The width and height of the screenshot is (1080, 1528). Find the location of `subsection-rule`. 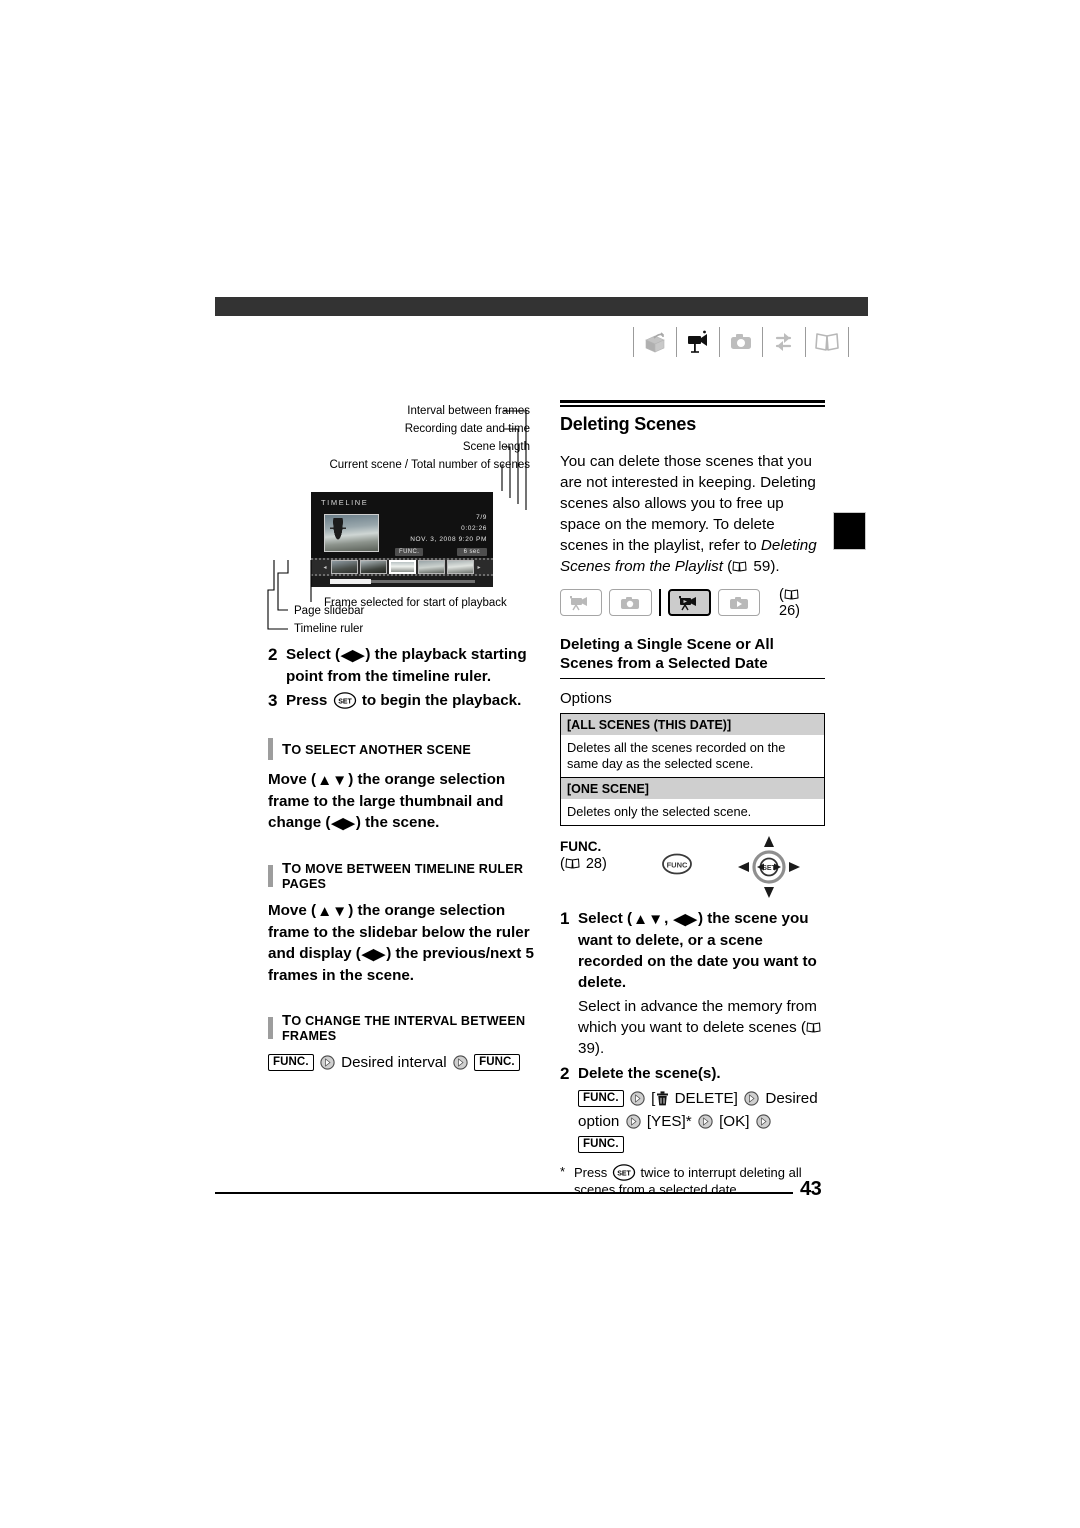

subsection-rule is located at coordinates (692, 678).